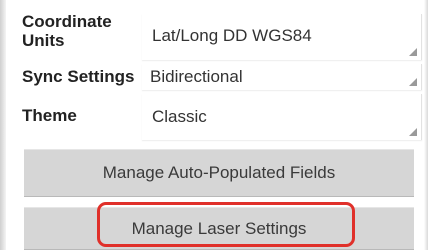  Describe the element at coordinates (282, 117) in the screenshot. I see `theme-select: Classic` at that location.